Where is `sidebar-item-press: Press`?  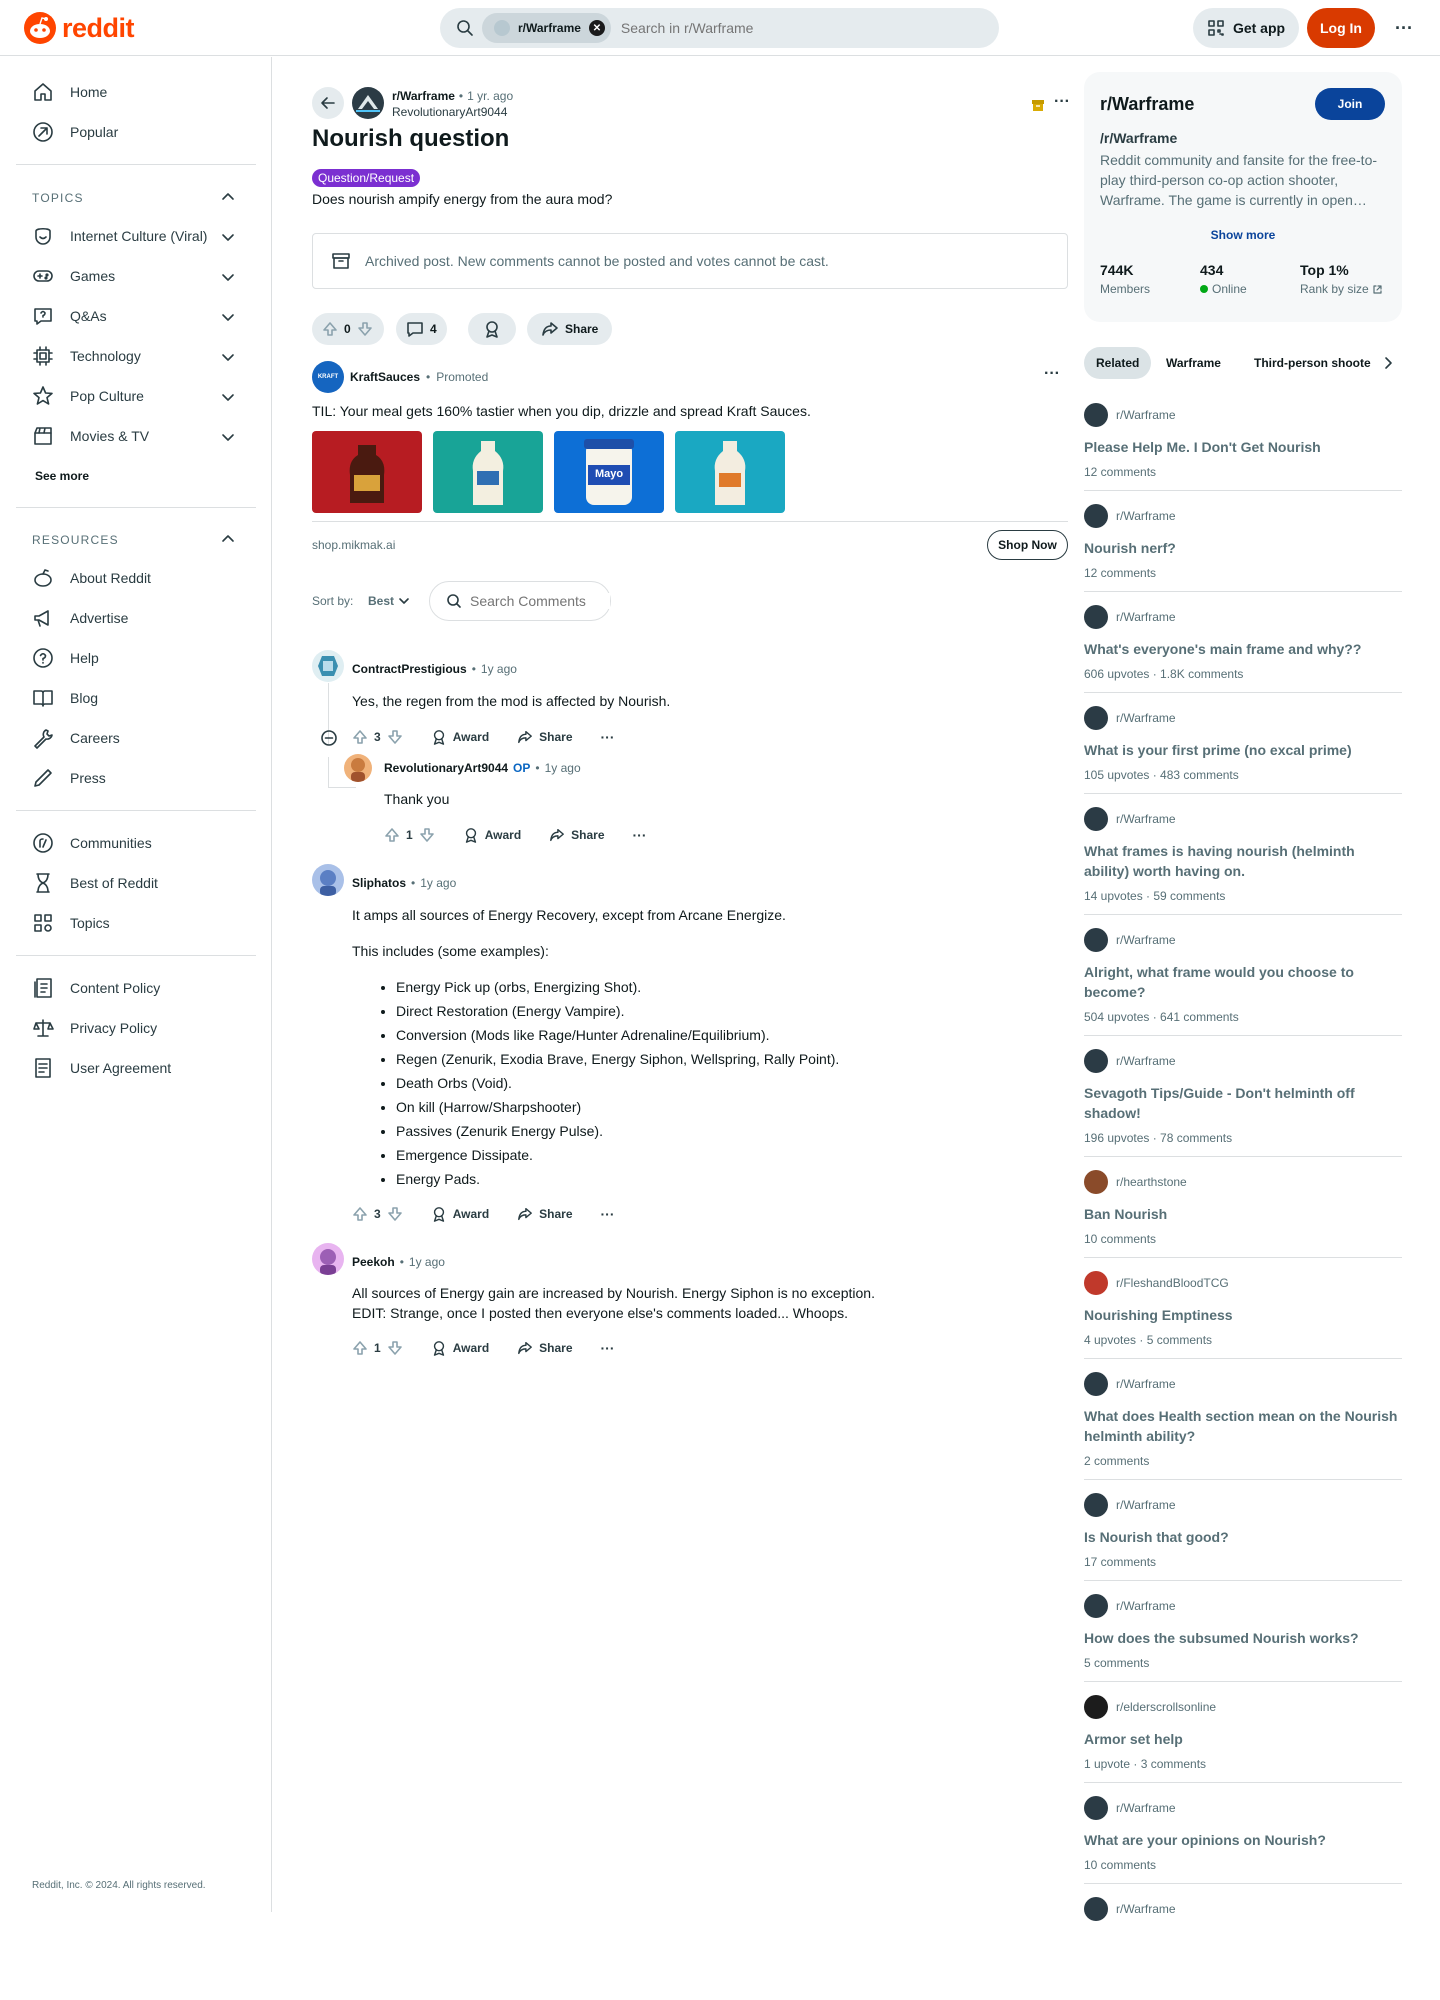
sidebar-item-press: Press is located at coordinates (69, 778).